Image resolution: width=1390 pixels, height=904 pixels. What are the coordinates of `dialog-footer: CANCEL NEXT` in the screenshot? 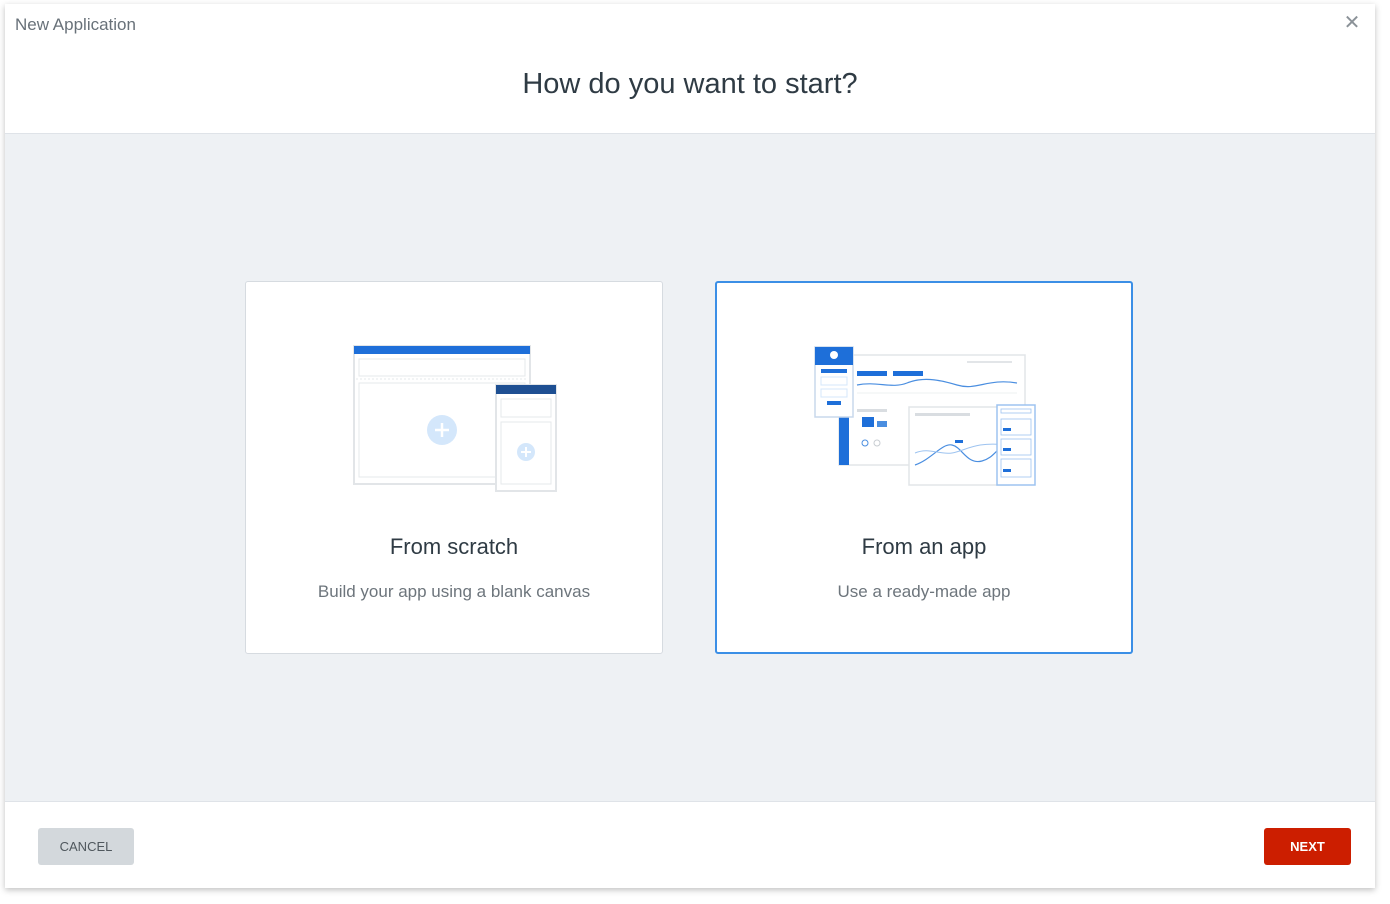 It's located at (690, 844).